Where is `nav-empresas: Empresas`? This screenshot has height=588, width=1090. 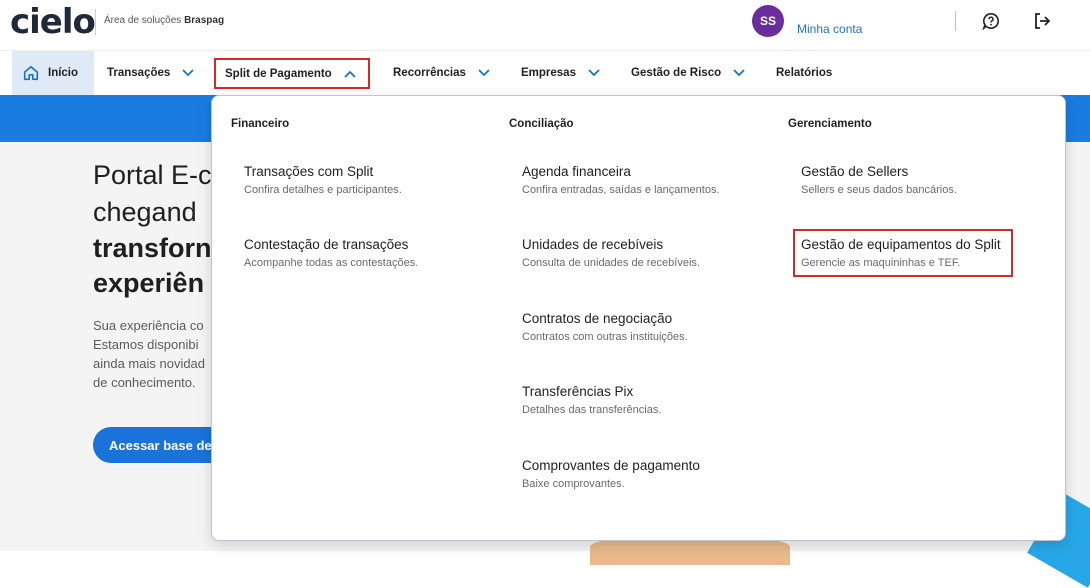 nav-empresas: Empresas is located at coordinates (560, 73).